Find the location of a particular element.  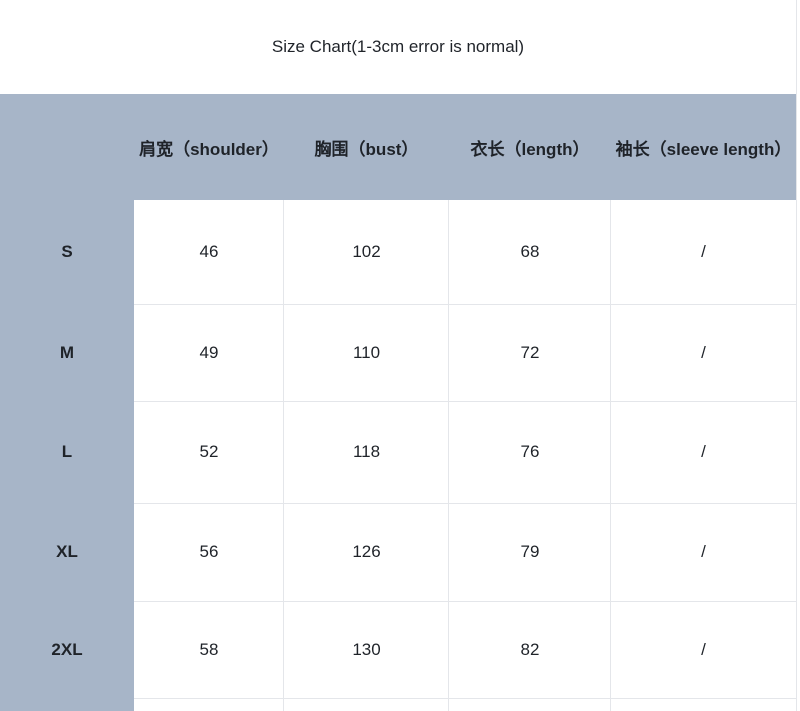

header-bust: 胸围（bust） is located at coordinates (366, 149).